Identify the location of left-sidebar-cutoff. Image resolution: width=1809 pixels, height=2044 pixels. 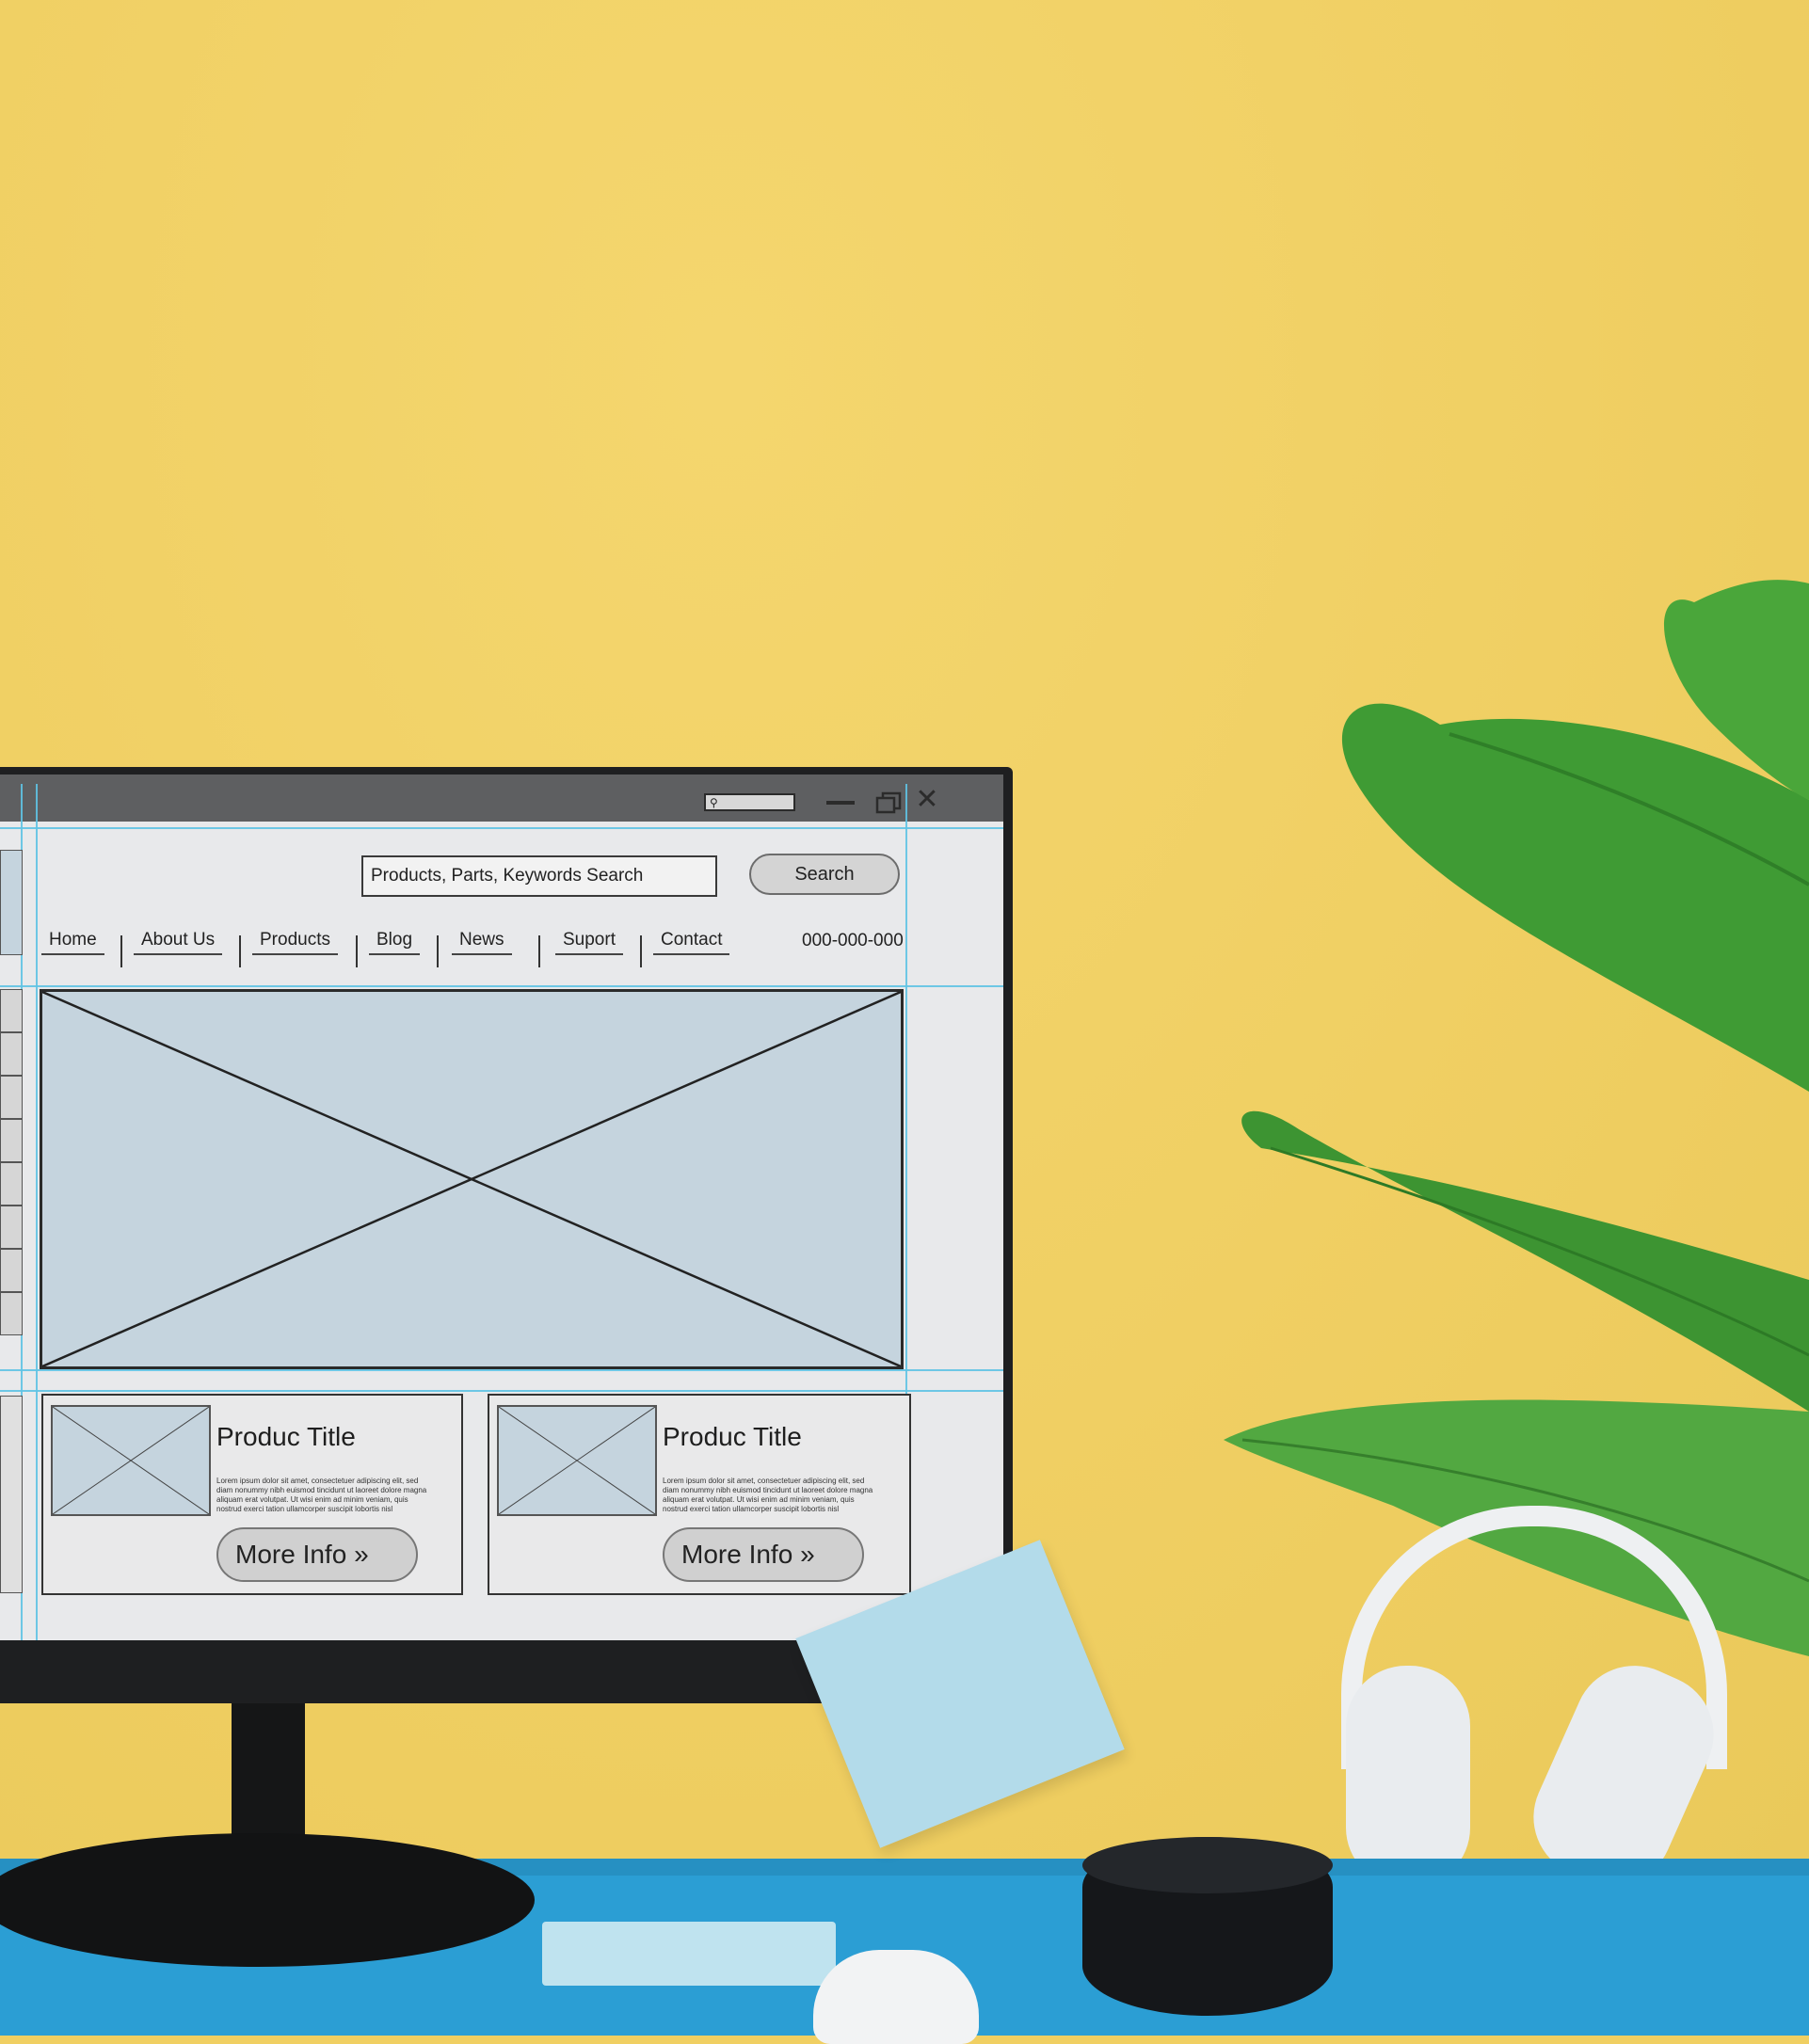
(12, 1222).